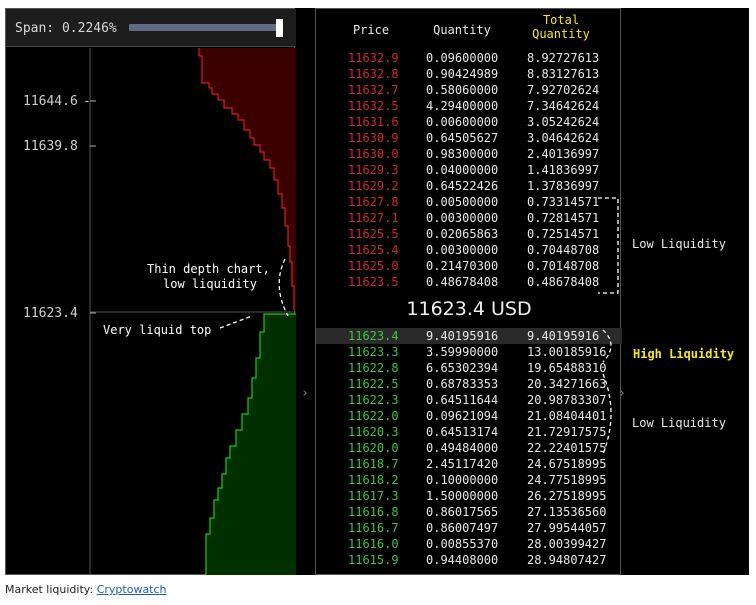  What do you see at coordinates (567, 400) in the screenshot?
I see `bid-total: 20.98783307` at bounding box center [567, 400].